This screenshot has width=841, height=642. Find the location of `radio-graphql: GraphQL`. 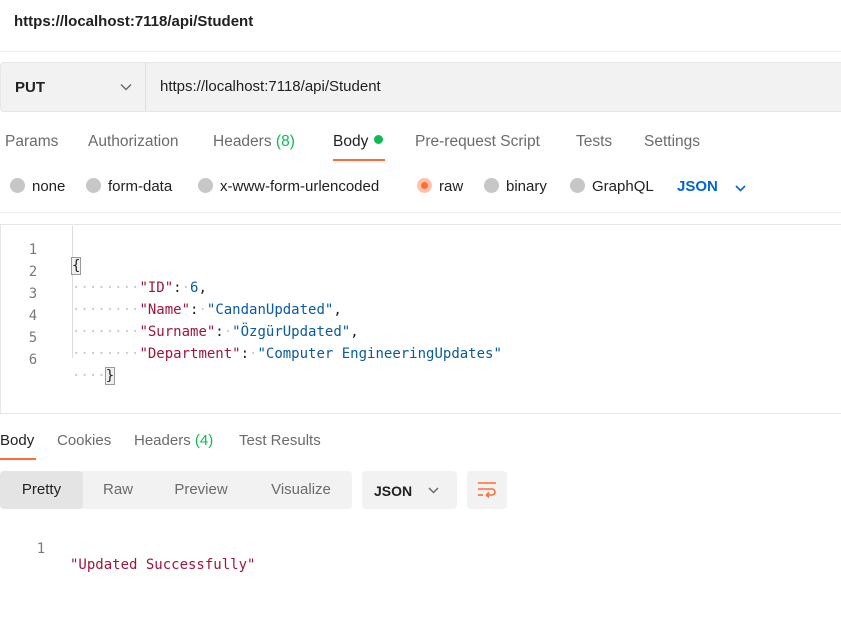

radio-graphql: GraphQL is located at coordinates (612, 186).